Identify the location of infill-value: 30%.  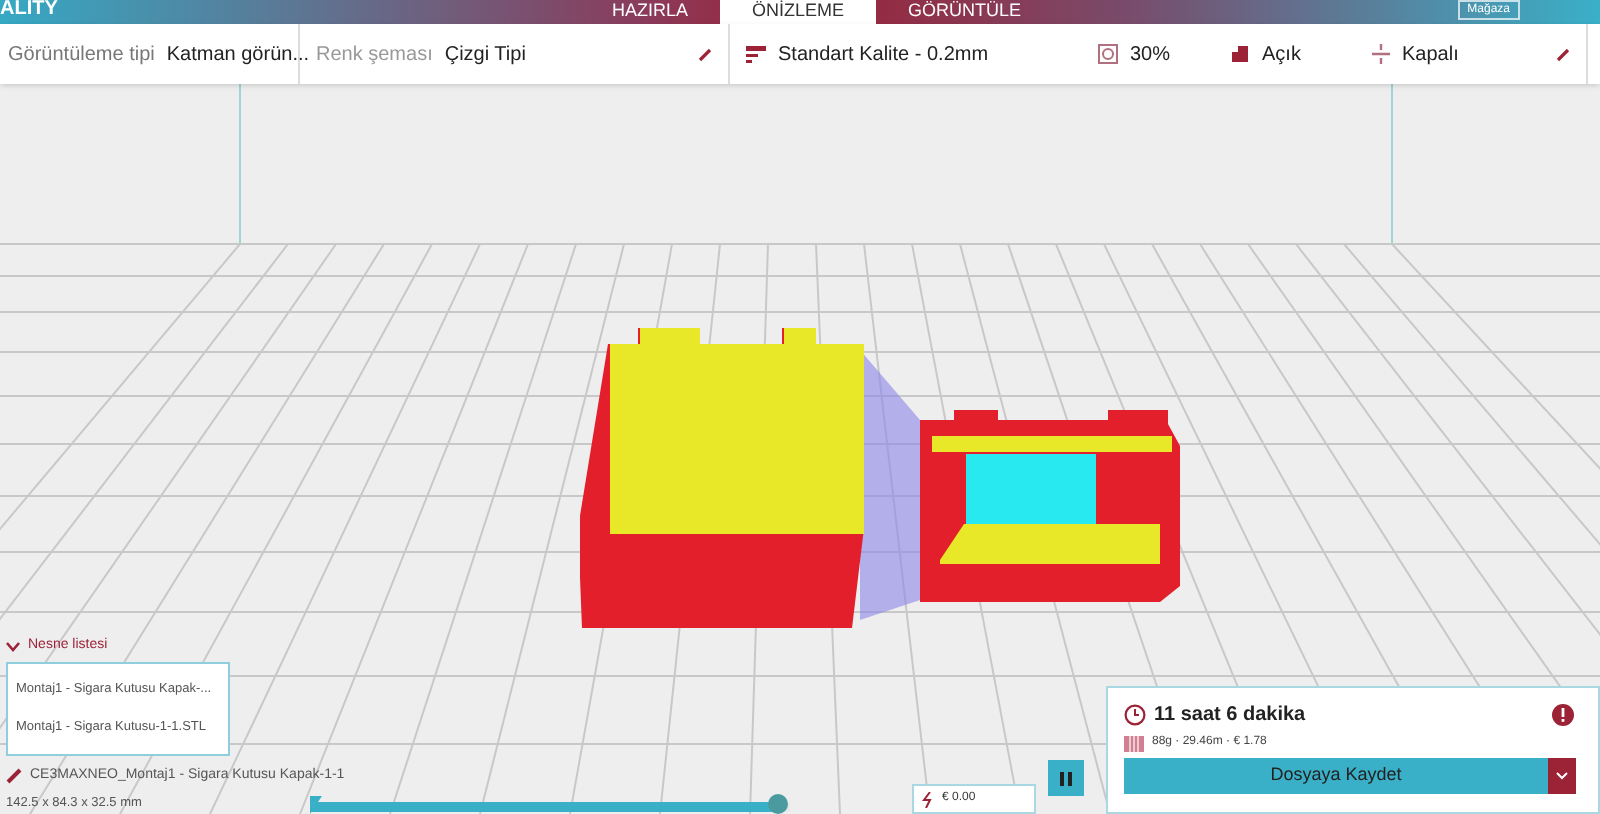
(1180, 54).